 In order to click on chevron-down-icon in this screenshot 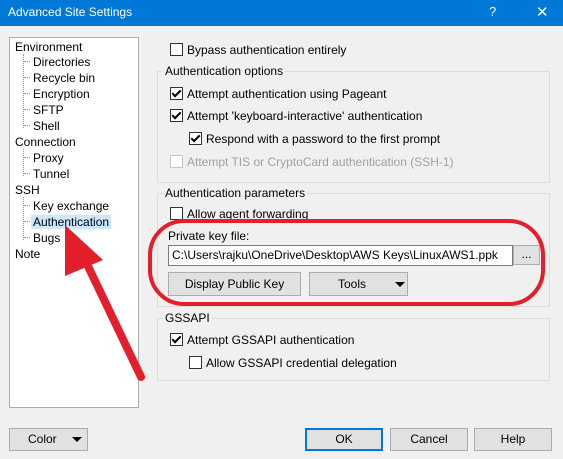, I will do `click(77, 439)`.